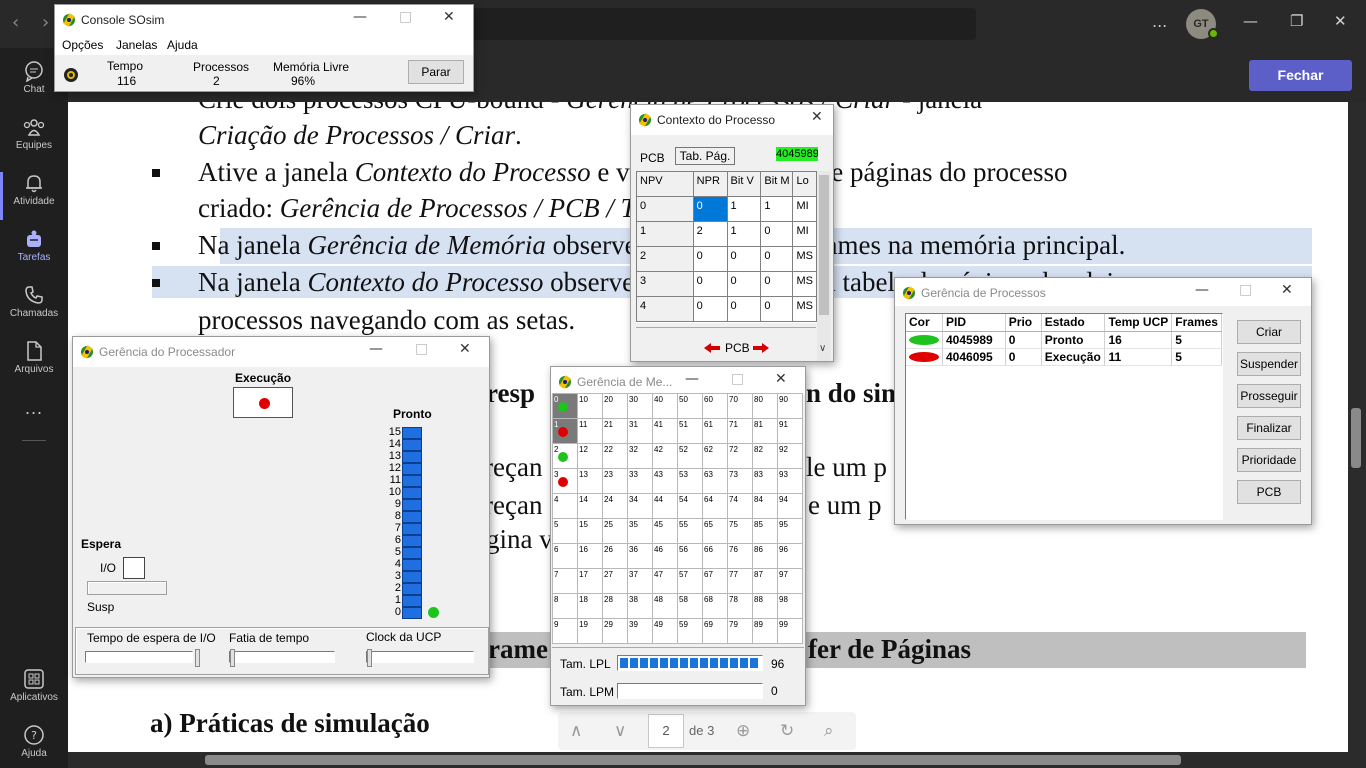 This screenshot has height=768, width=1366. Describe the element at coordinates (790, 431) in the screenshot. I see `memory-frame-cell: 91` at that location.